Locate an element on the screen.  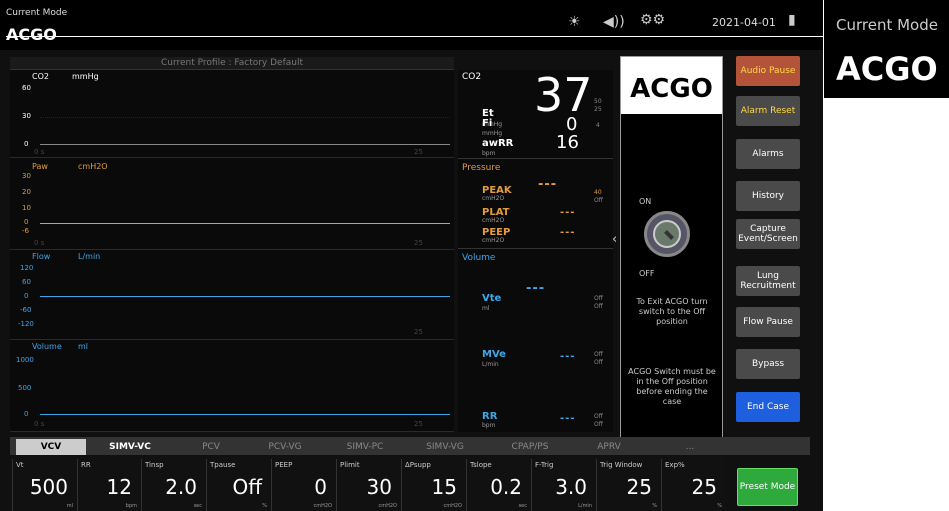
param-value: 15 is located at coordinates (444, 487).